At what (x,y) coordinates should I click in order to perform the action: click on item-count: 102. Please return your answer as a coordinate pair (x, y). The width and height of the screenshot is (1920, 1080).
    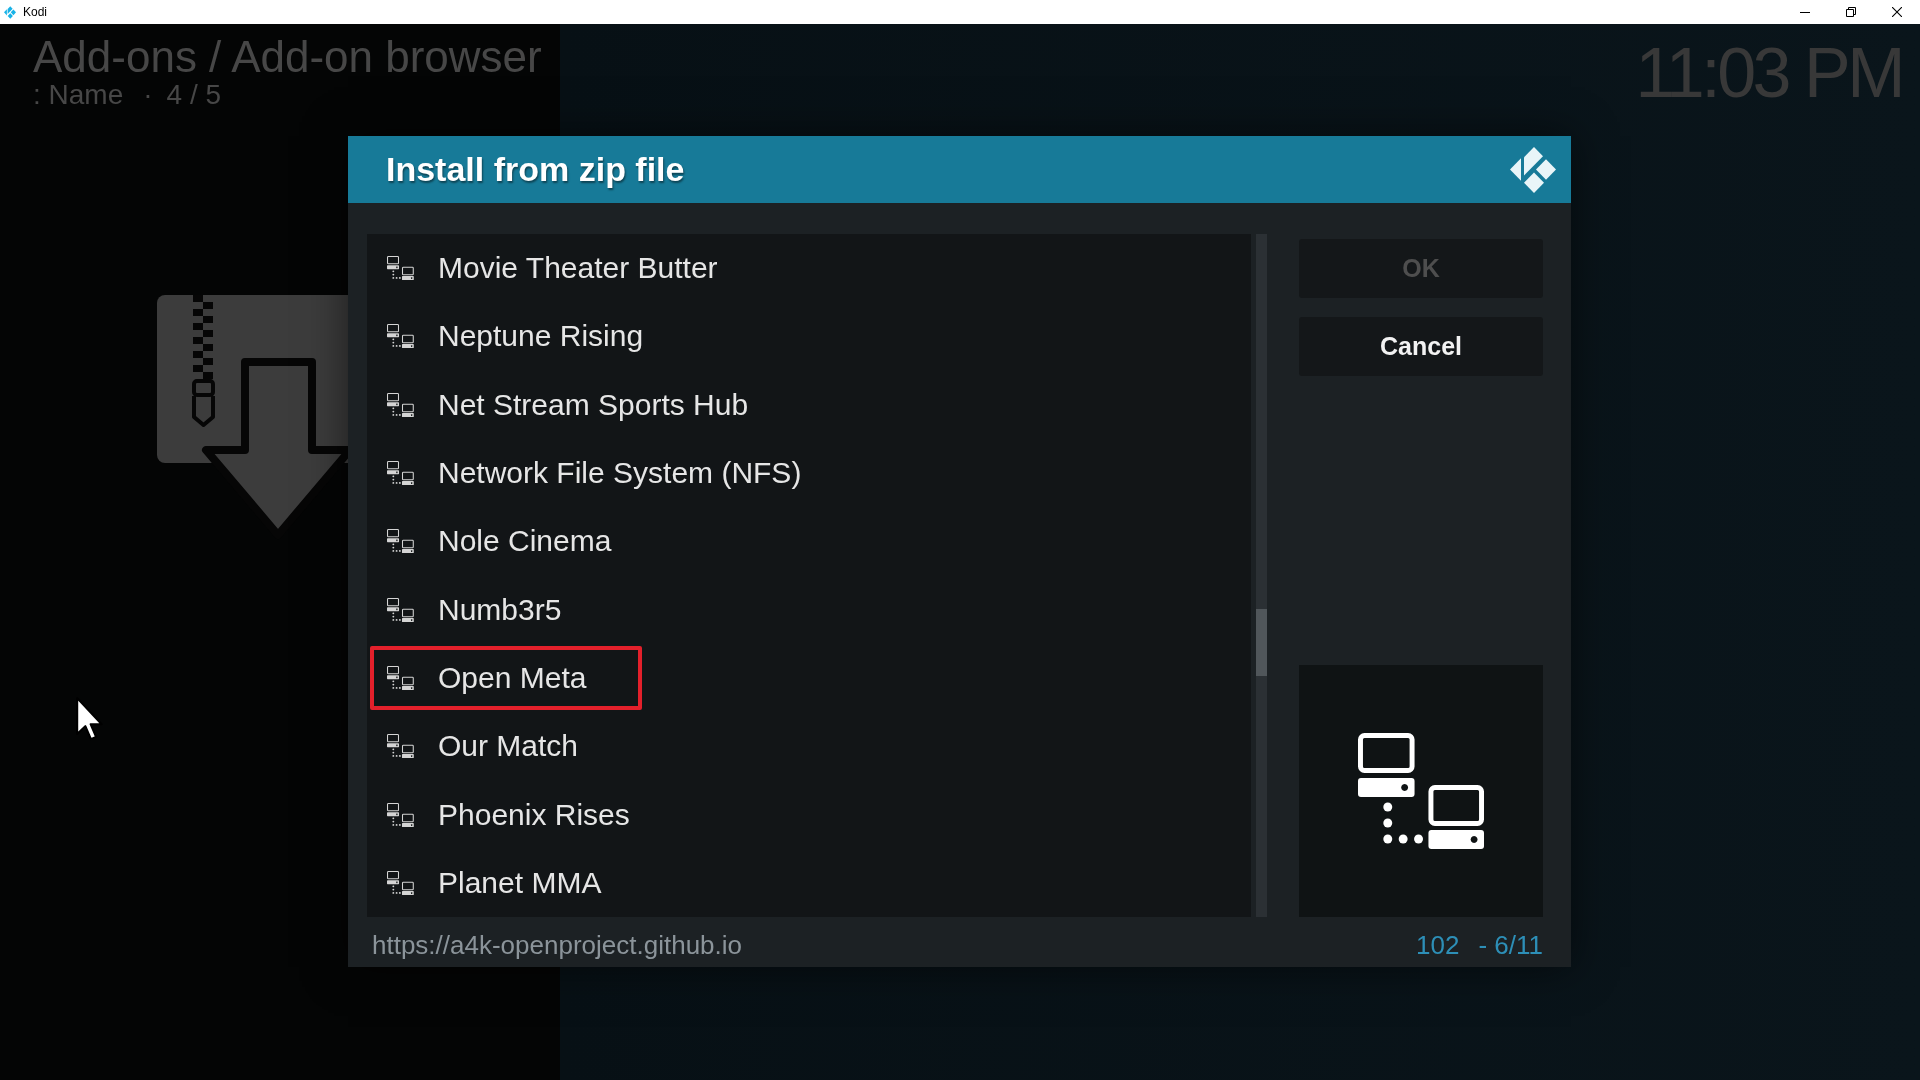
    Looking at the image, I should click on (1438, 945).